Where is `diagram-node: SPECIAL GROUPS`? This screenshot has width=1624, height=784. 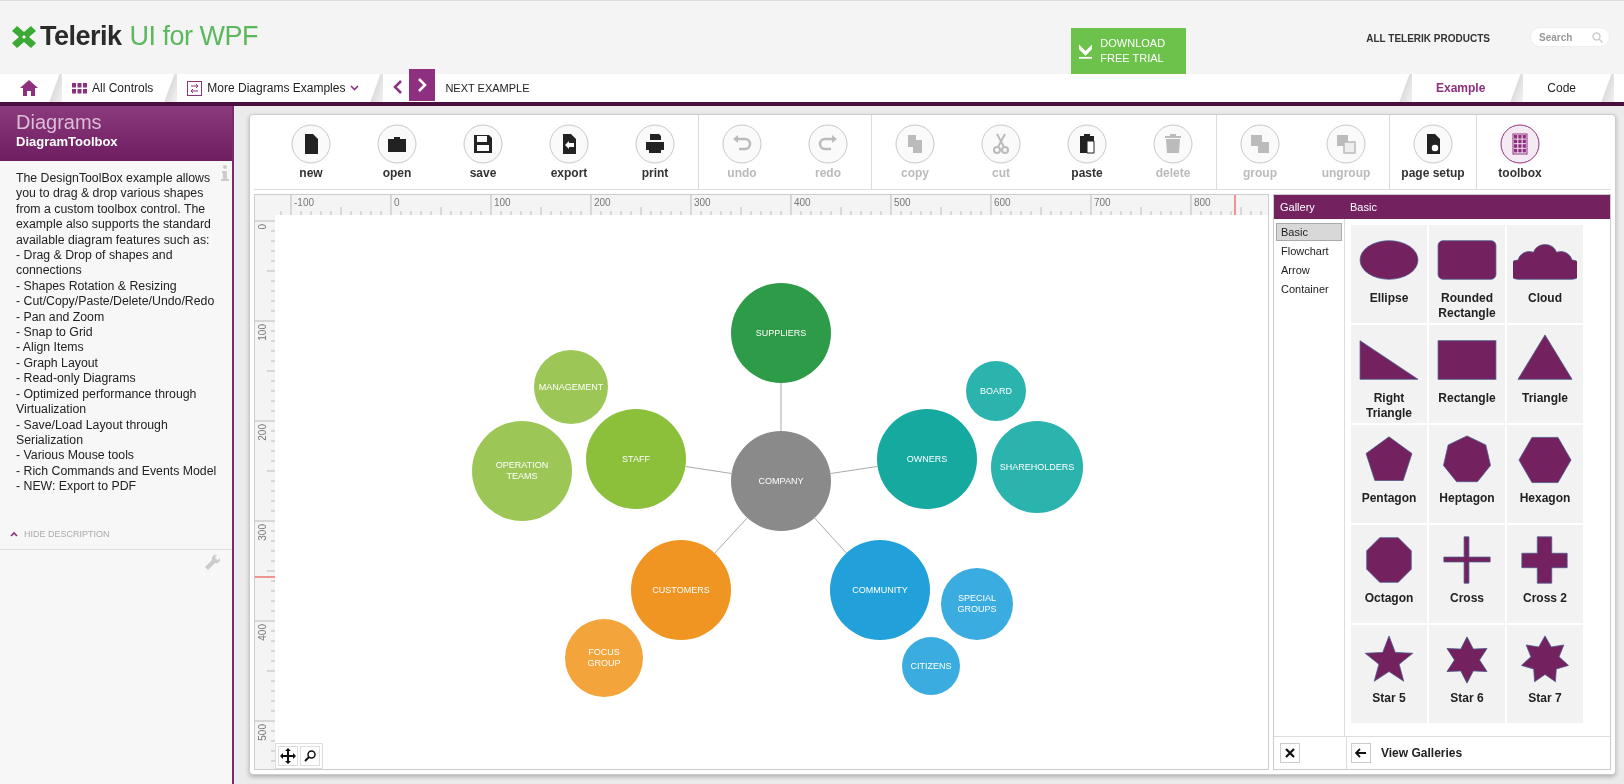
diagram-node: SPECIAL GROUPS is located at coordinates (977, 604).